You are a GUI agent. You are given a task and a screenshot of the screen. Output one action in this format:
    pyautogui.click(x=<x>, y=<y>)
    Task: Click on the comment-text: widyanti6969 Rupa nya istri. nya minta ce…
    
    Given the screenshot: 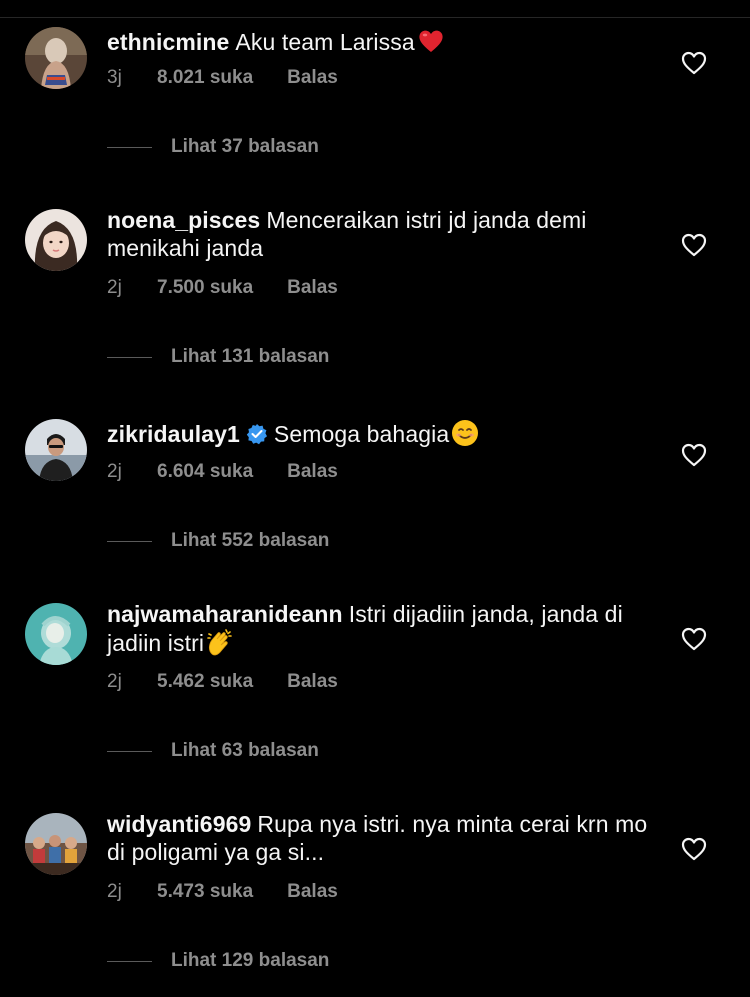 What is the action you would take?
    pyautogui.click(x=379, y=838)
    